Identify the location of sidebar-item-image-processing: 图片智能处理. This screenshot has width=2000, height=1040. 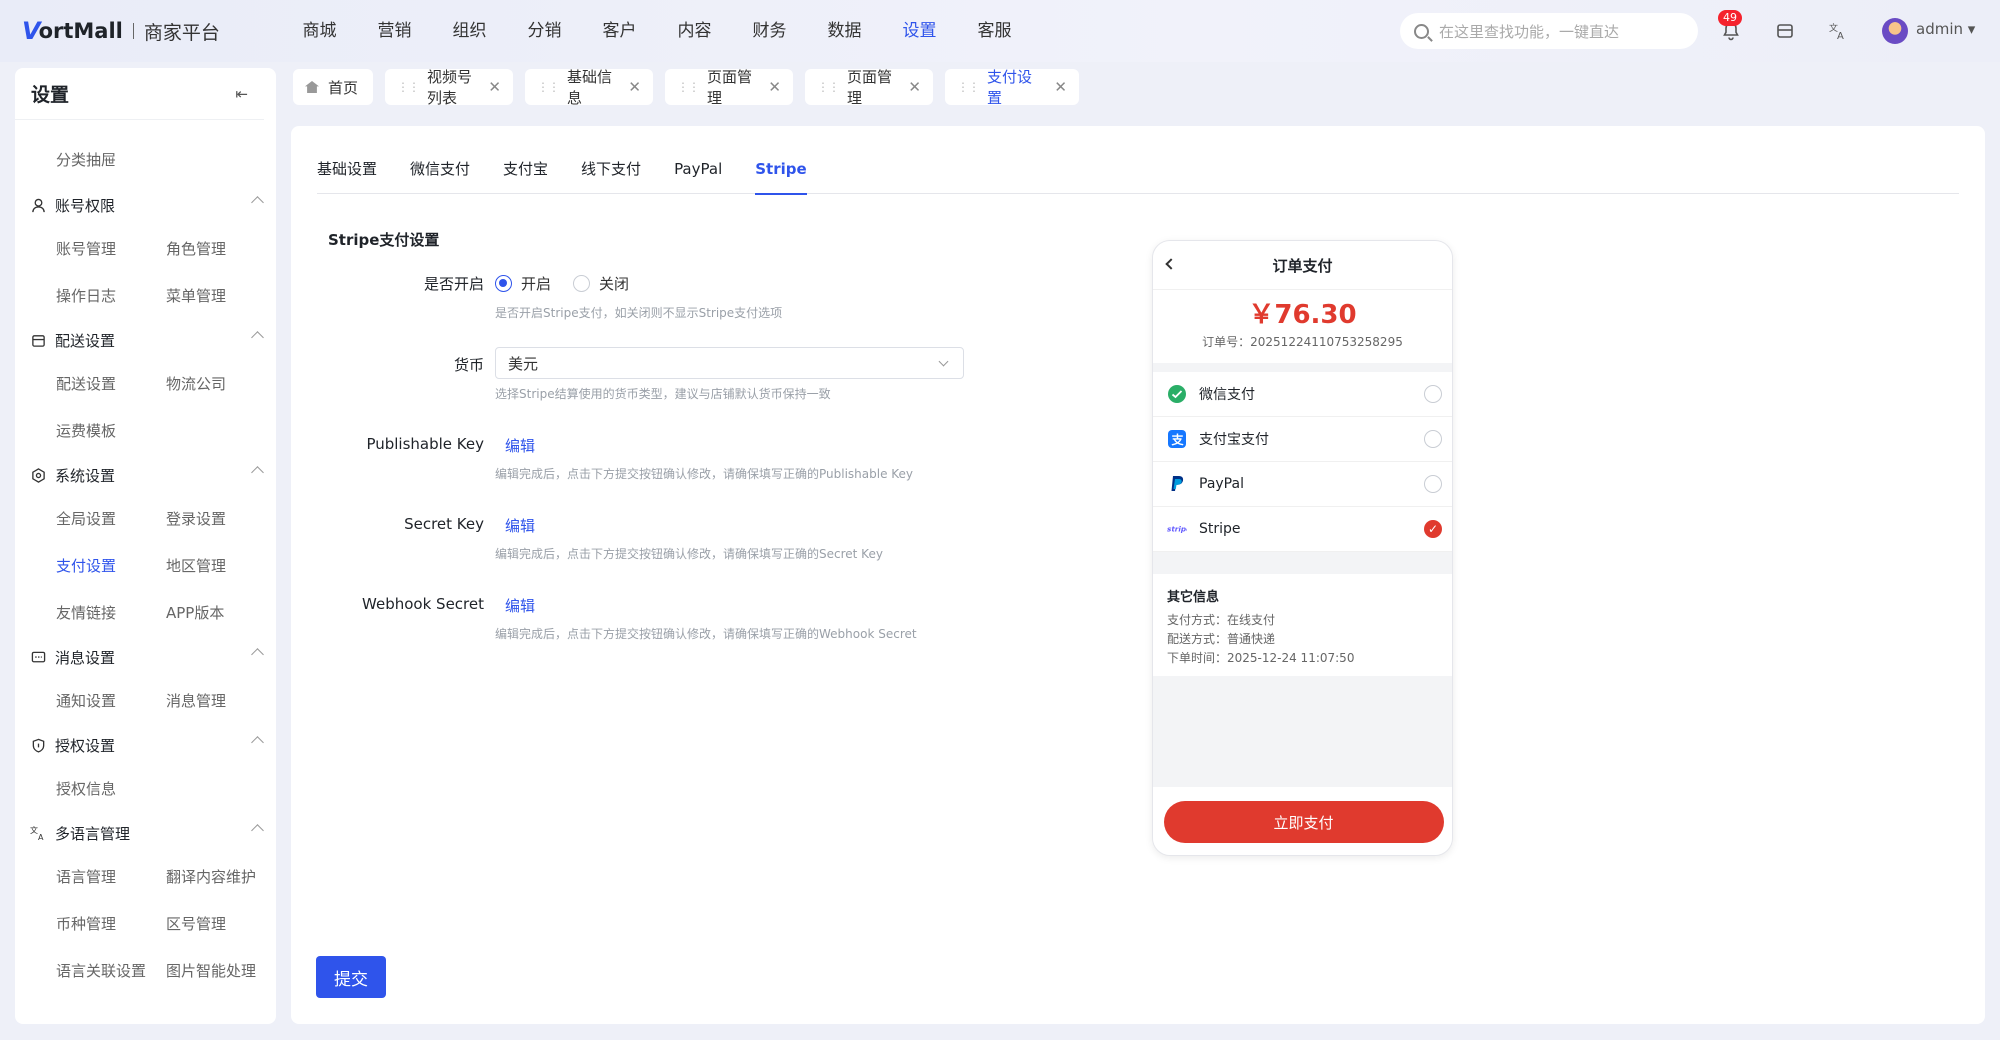
(211, 971).